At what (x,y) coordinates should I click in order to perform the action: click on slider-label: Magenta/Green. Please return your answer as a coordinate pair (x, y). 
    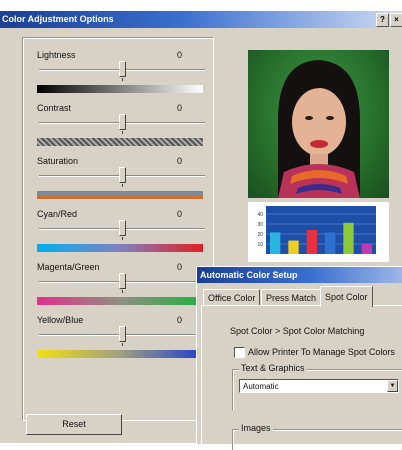
    Looking at the image, I should click on (68, 267).